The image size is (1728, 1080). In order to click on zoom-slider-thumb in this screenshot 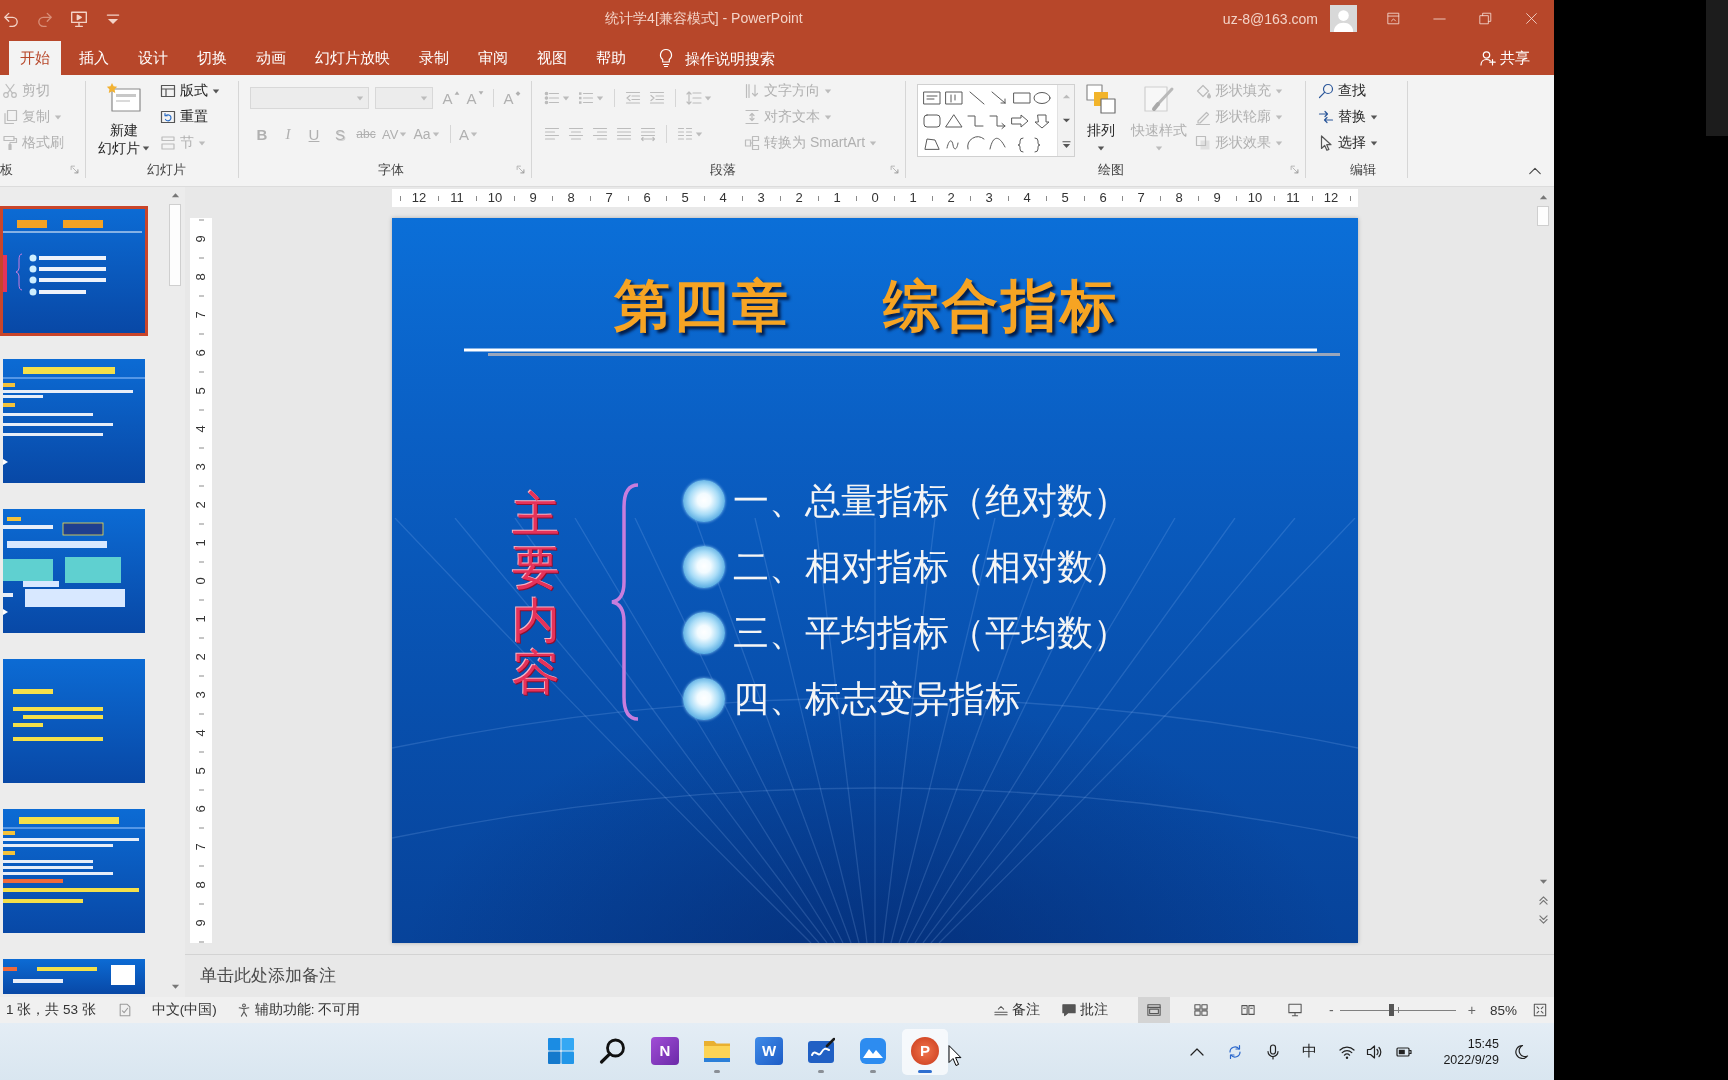, I will do `click(1391, 1010)`.